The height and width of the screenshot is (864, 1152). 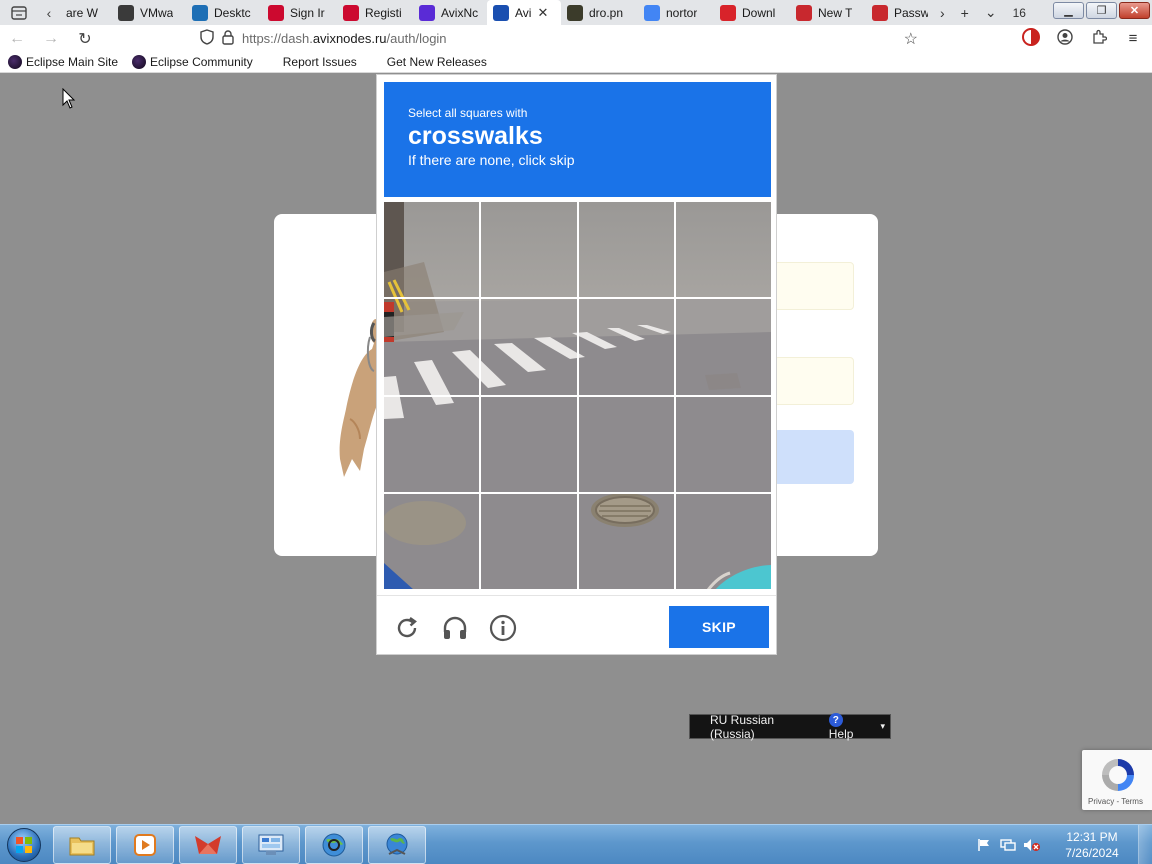 What do you see at coordinates (82, 12) in the screenshot?
I see `tab-label: are W` at bounding box center [82, 12].